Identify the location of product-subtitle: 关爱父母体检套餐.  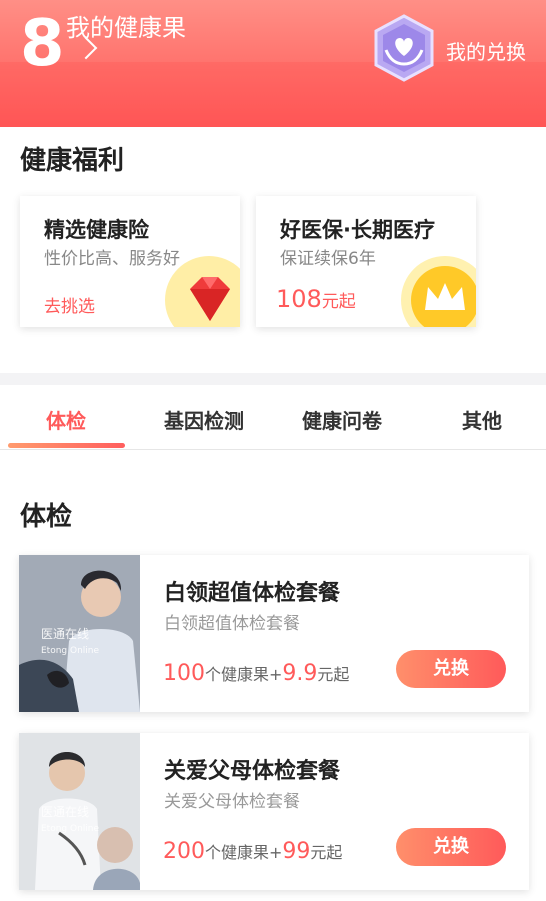
(232, 802).